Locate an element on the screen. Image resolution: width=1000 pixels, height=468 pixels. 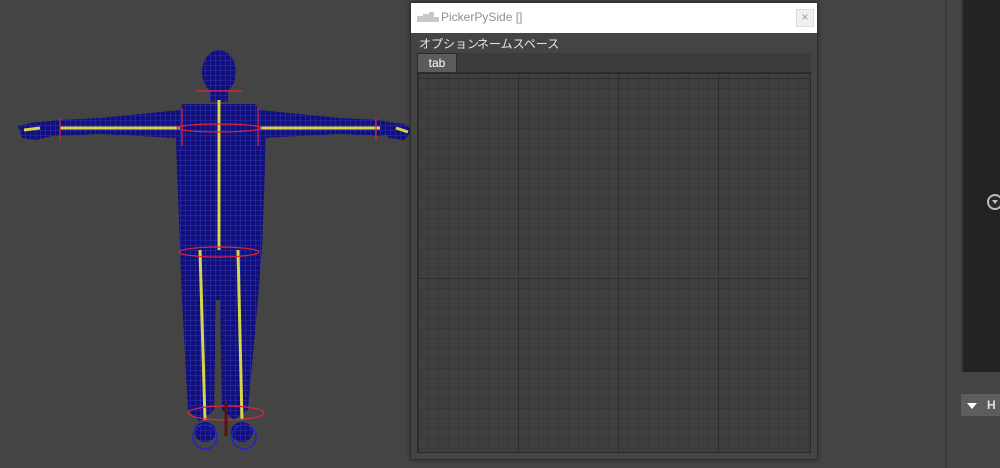
close-icon: × is located at coordinates (805, 18).